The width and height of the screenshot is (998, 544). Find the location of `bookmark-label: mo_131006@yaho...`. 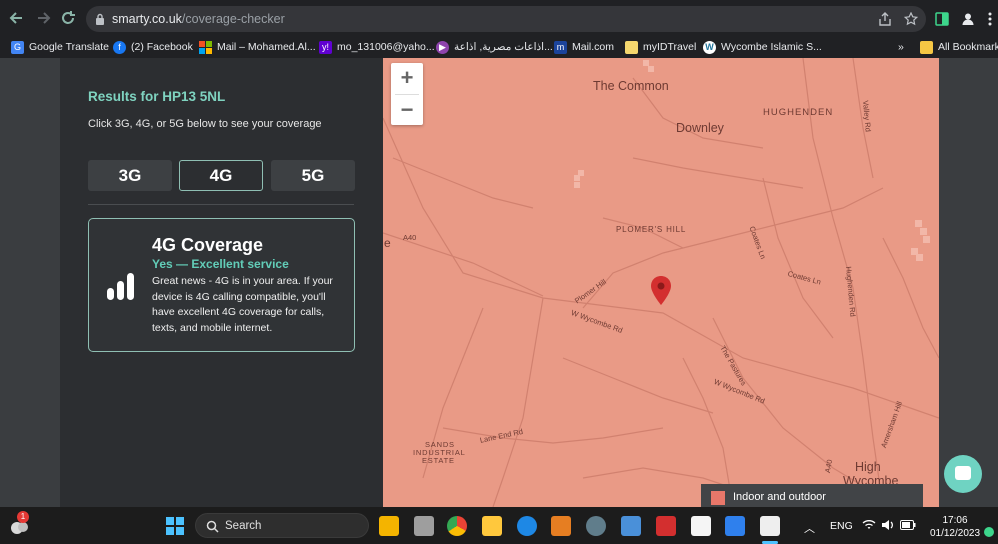

bookmark-label: mo_131006@yaho... is located at coordinates (386, 47).